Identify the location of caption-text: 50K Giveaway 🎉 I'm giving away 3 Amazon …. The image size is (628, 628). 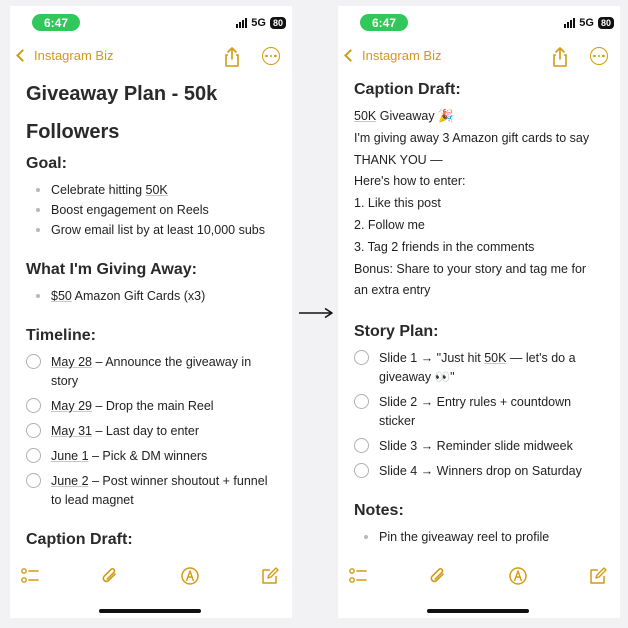
(481, 204).